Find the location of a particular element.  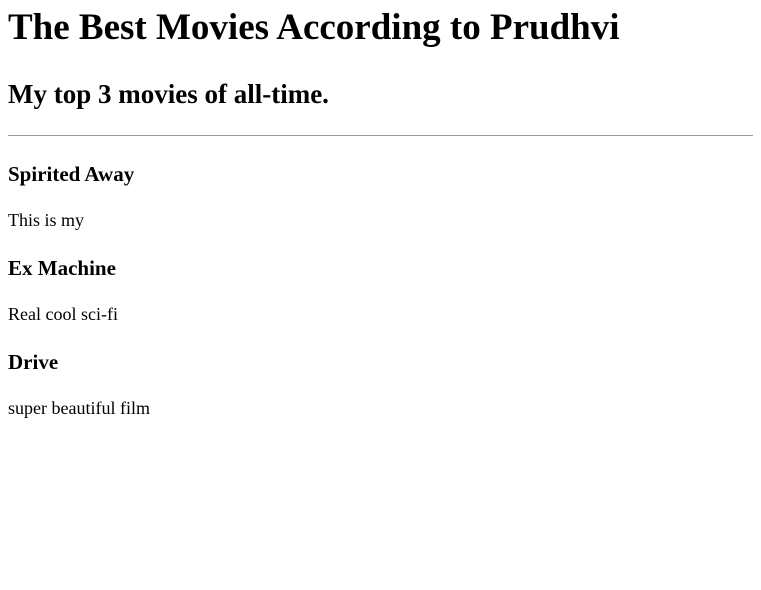

movie-description: super beautiful film is located at coordinates (79, 408).